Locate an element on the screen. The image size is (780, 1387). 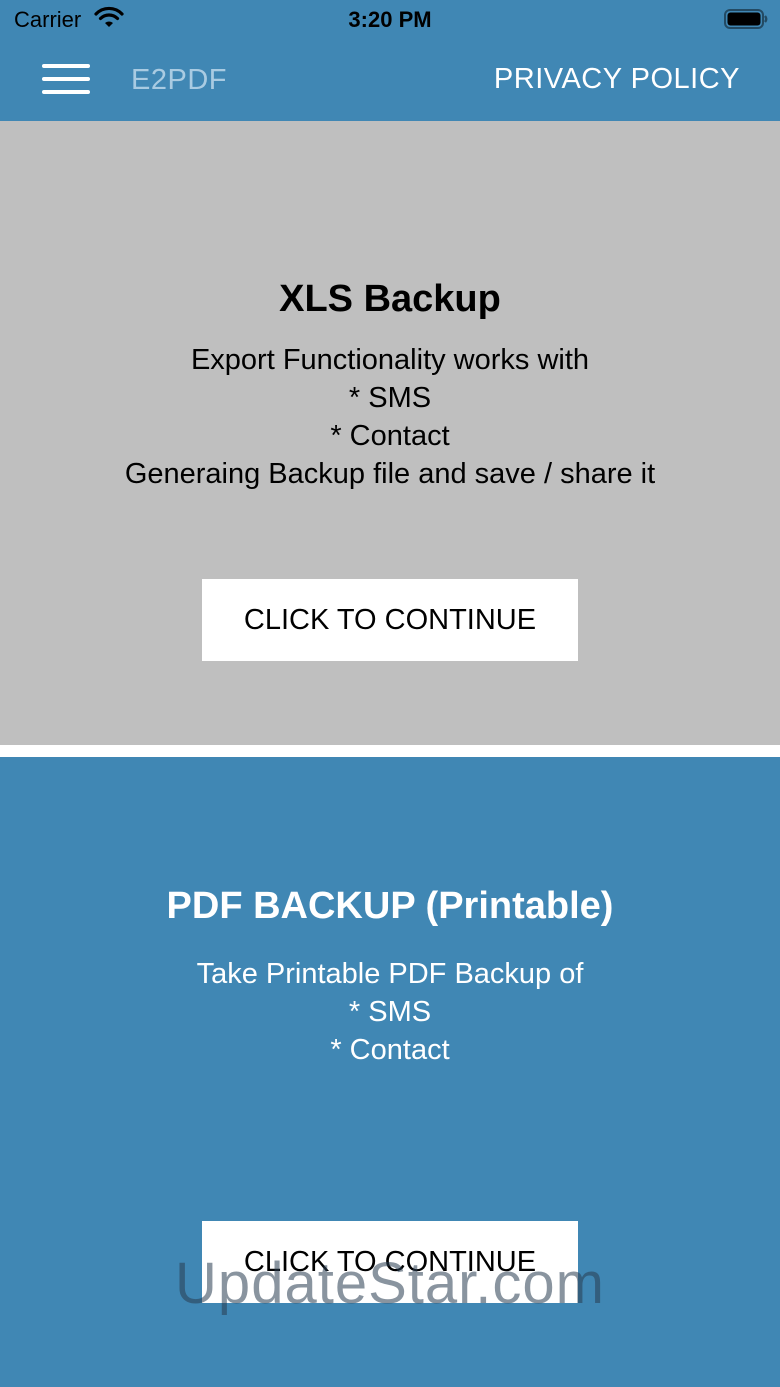
pdf-description-line: * SMS is located at coordinates (390, 1012).